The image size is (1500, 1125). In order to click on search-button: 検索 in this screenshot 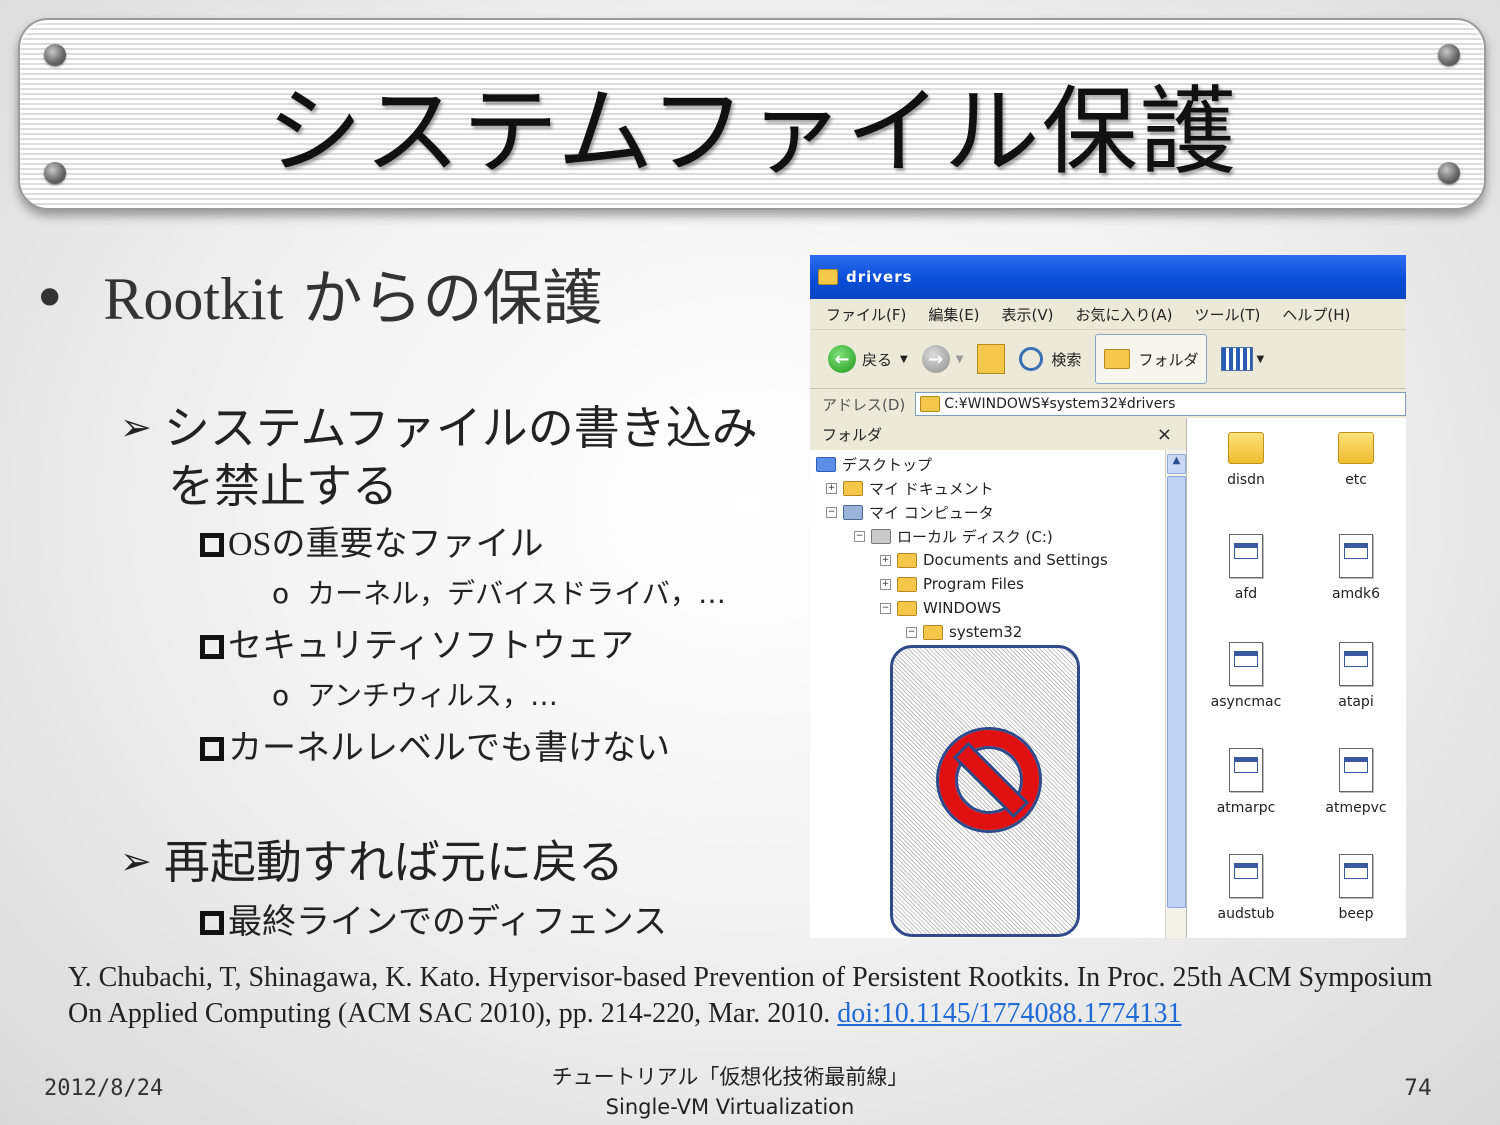, I will do `click(1050, 359)`.